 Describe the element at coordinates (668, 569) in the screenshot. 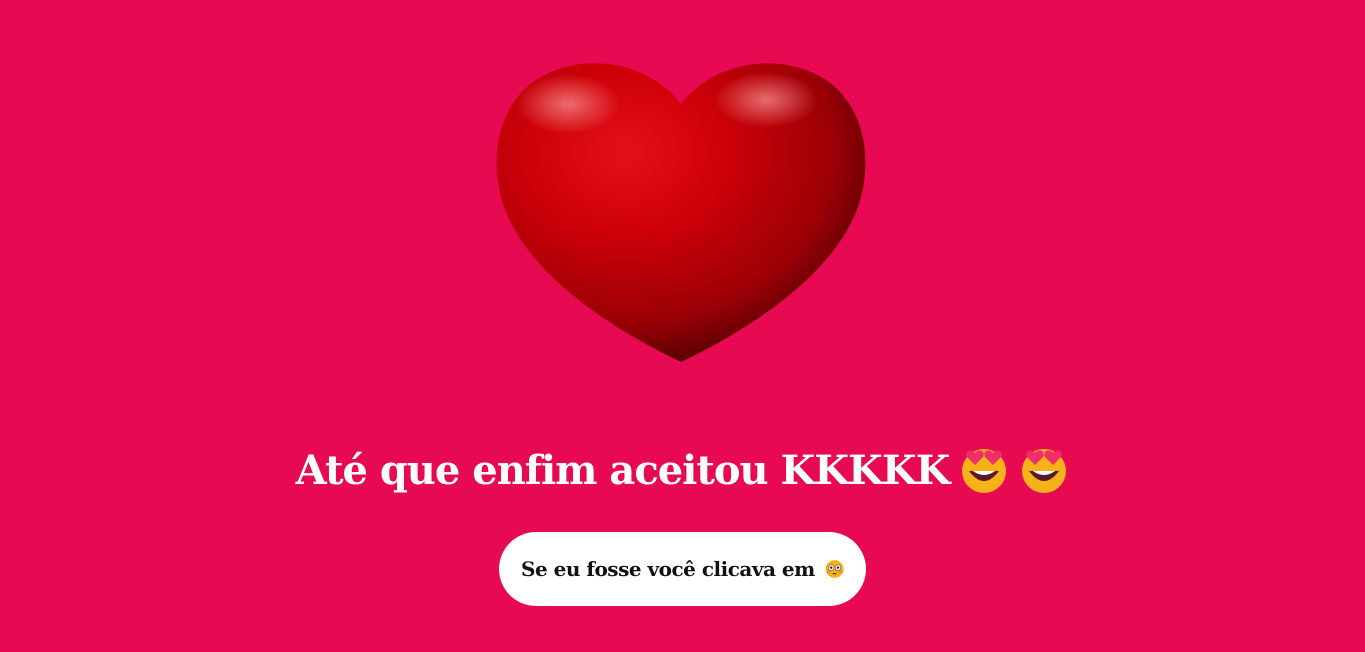

I see `cta-label: Se eu fosse você clicava em` at that location.